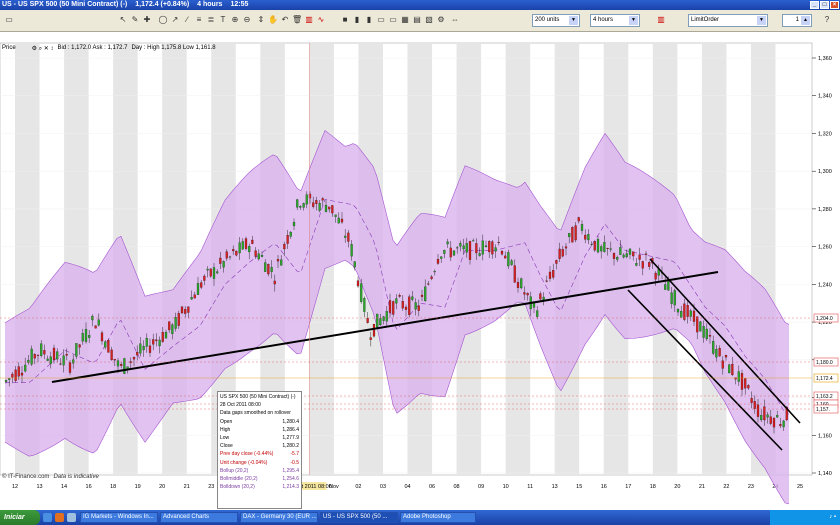  I want to click on bid-ask-readout: Bid : 1,172.0 Ask : 1,172.7, so click(92, 48).